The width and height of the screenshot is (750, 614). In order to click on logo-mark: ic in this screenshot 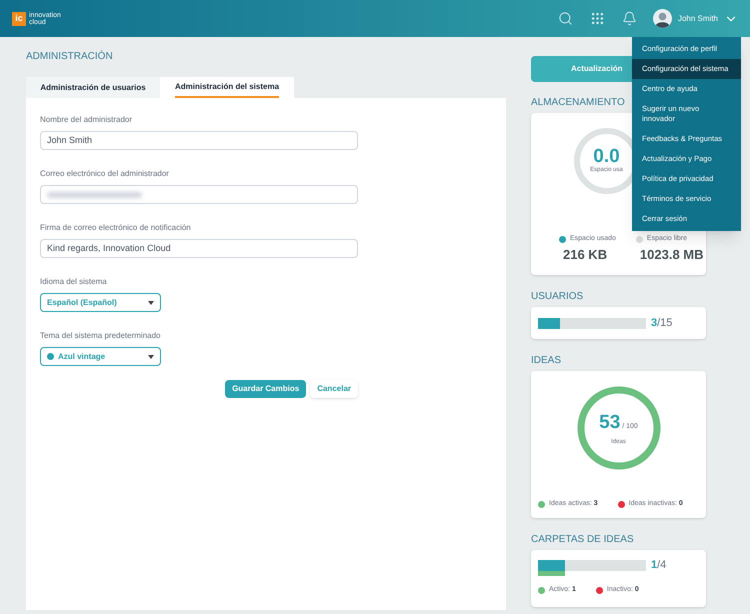, I will do `click(19, 19)`.